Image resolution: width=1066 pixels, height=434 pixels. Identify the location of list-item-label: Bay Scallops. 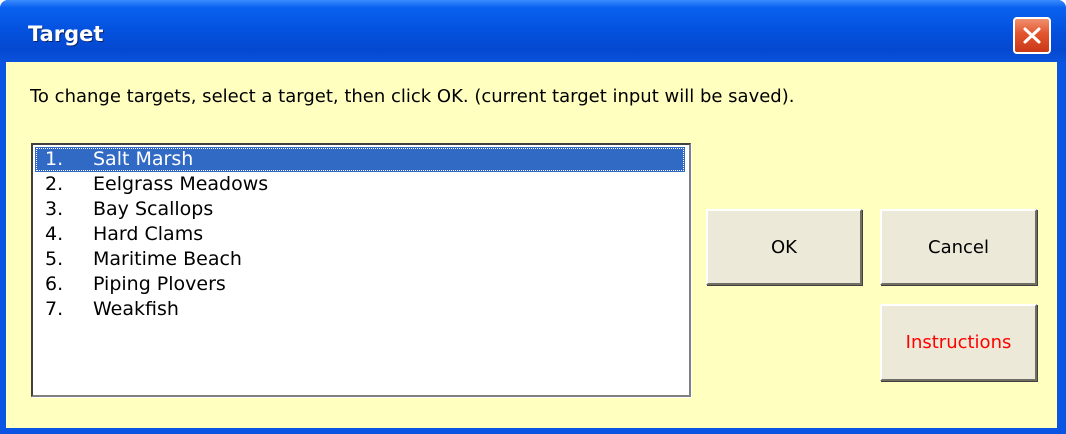
(153, 209).